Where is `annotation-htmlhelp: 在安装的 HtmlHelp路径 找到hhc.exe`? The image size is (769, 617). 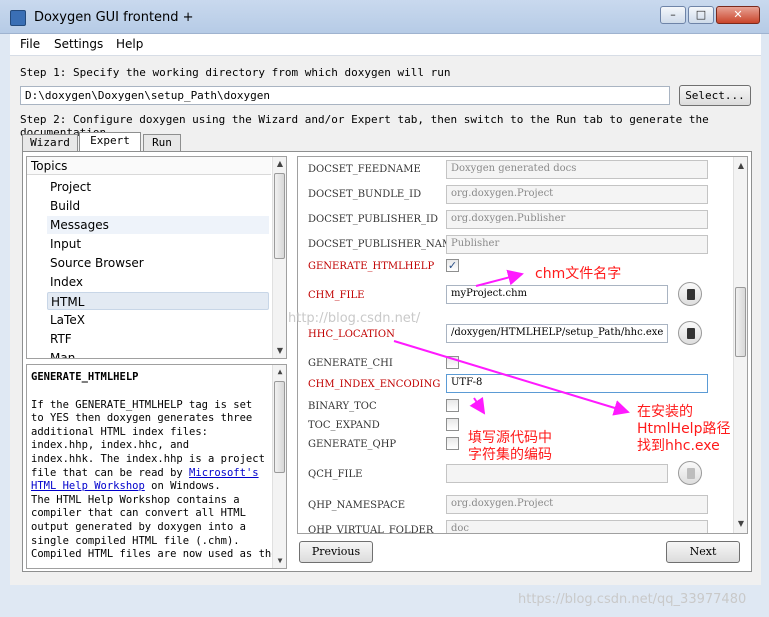 annotation-htmlhelp: 在安装的 HtmlHelp路径 找到hhc.exe is located at coordinates (683, 429).